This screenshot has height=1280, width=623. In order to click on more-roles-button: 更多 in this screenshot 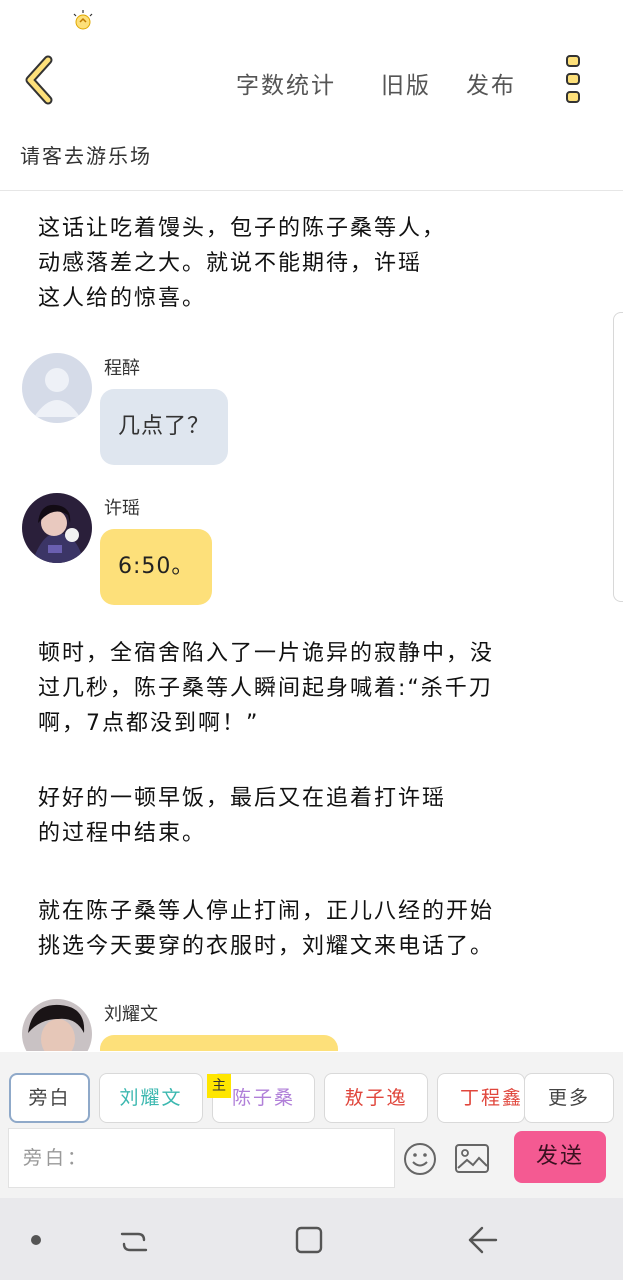, I will do `click(569, 1098)`.